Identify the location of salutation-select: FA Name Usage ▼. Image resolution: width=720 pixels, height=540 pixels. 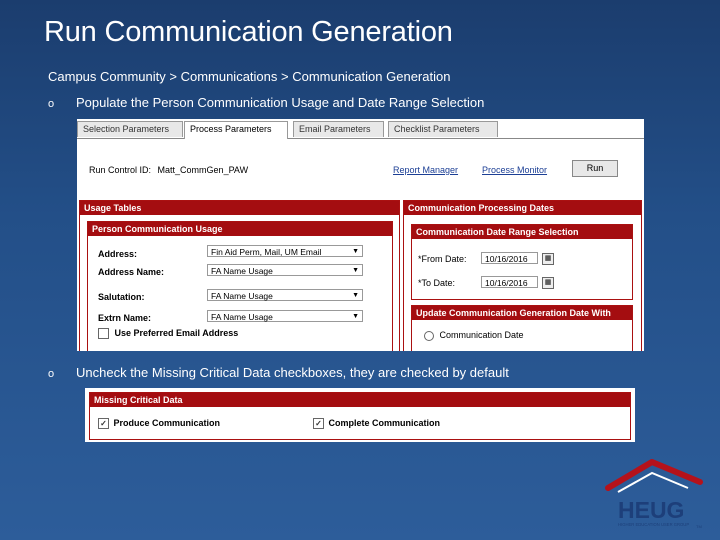
(285, 295).